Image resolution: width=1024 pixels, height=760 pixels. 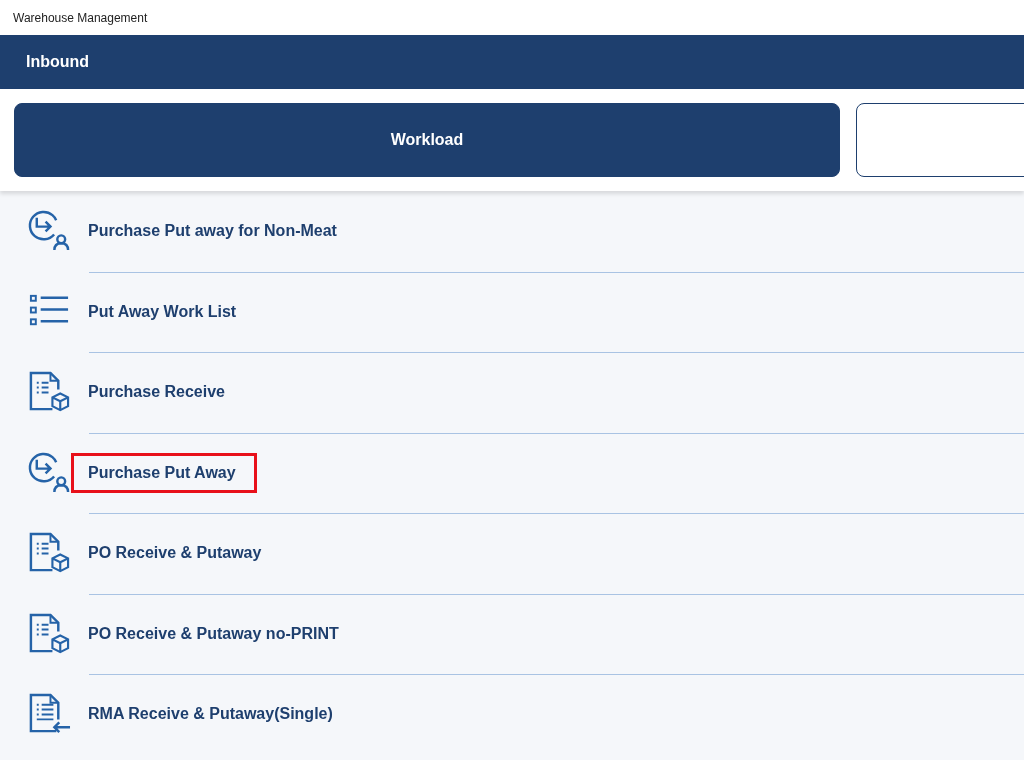 What do you see at coordinates (164, 472) in the screenshot?
I see `menu-item: Purchase Put Away` at bounding box center [164, 472].